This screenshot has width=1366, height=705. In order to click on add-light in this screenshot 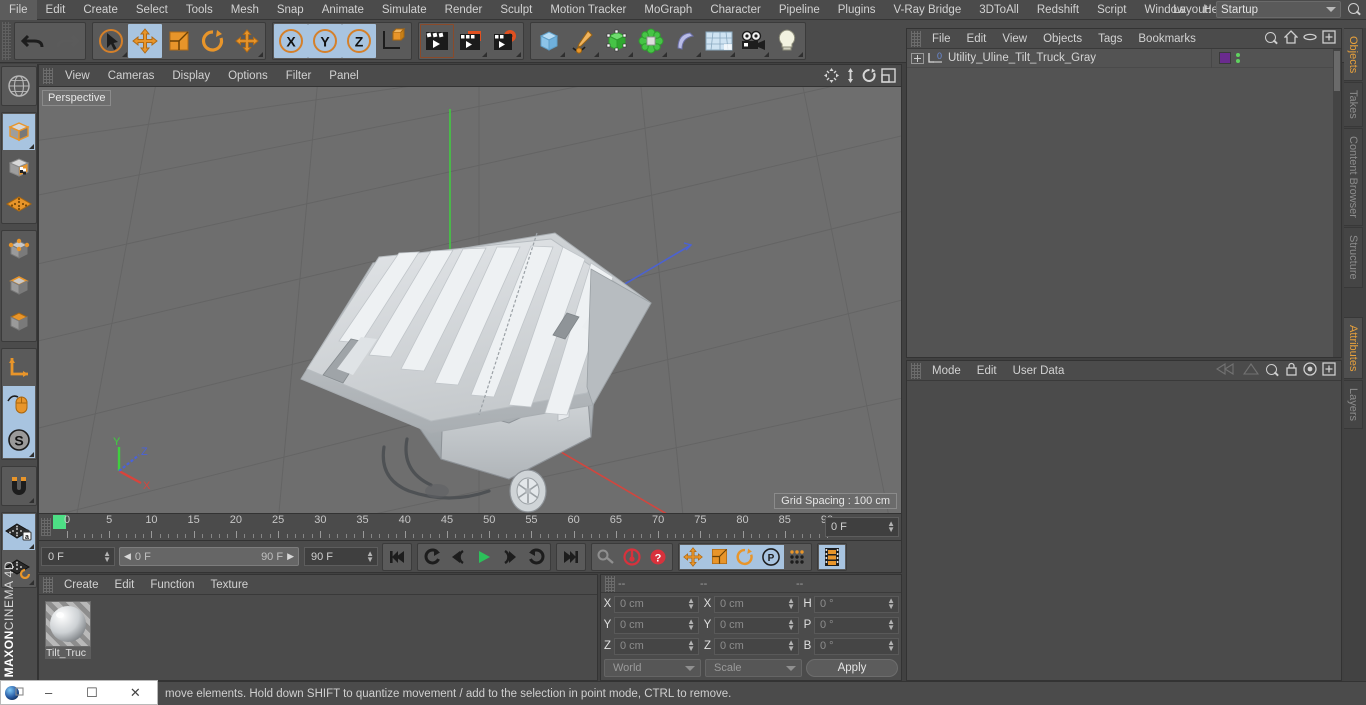, I will do `click(787, 41)`.